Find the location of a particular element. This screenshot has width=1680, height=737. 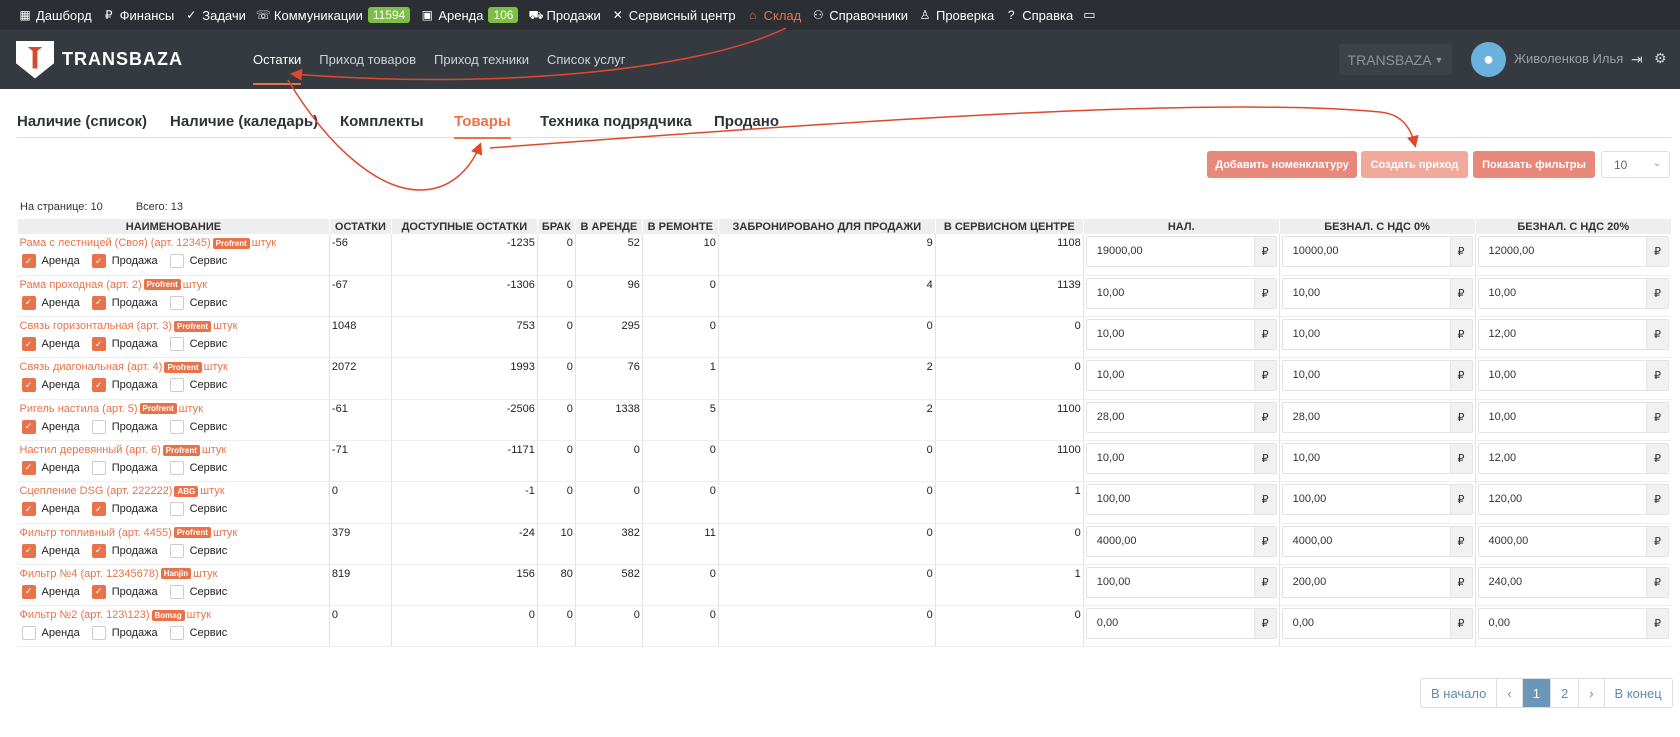

topnav-item-2: ✓ Задачи is located at coordinates (215, 15).